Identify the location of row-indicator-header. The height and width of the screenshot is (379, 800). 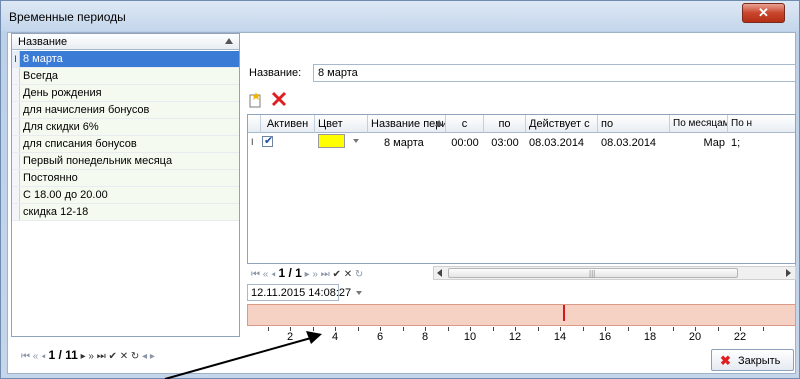
(254, 124).